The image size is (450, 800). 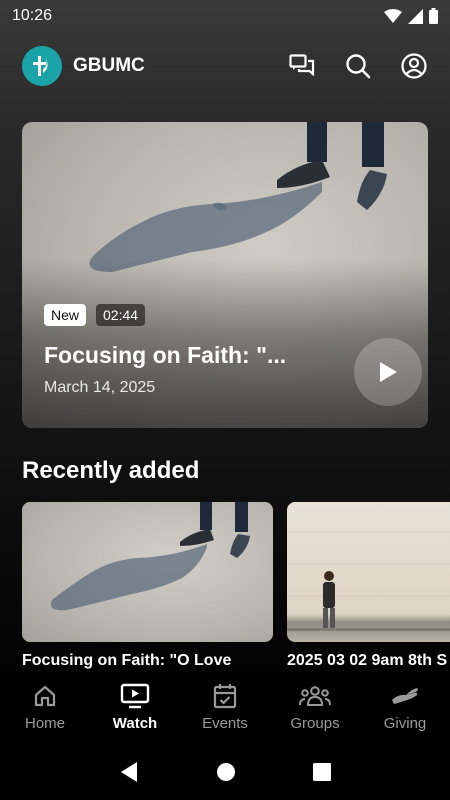 What do you see at coordinates (433, 16) in the screenshot?
I see `battery-icon` at bounding box center [433, 16].